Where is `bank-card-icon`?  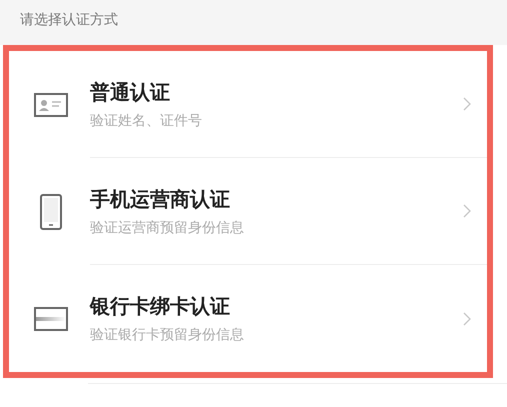
bank-card-icon is located at coordinates (51, 318).